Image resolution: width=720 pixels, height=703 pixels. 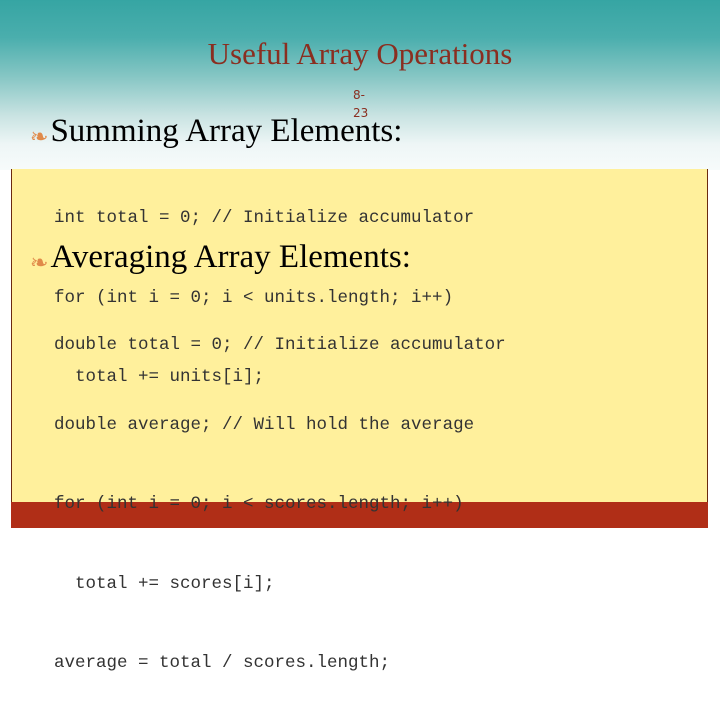 I want to click on code-line: double average; // Will hold the average, so click(x=264, y=424).